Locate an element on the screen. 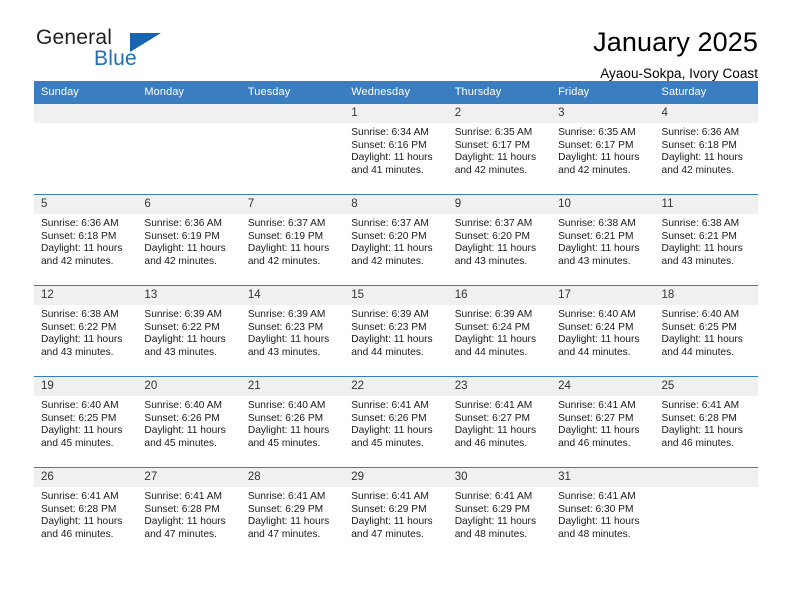  day-number: 16 is located at coordinates (499, 295).